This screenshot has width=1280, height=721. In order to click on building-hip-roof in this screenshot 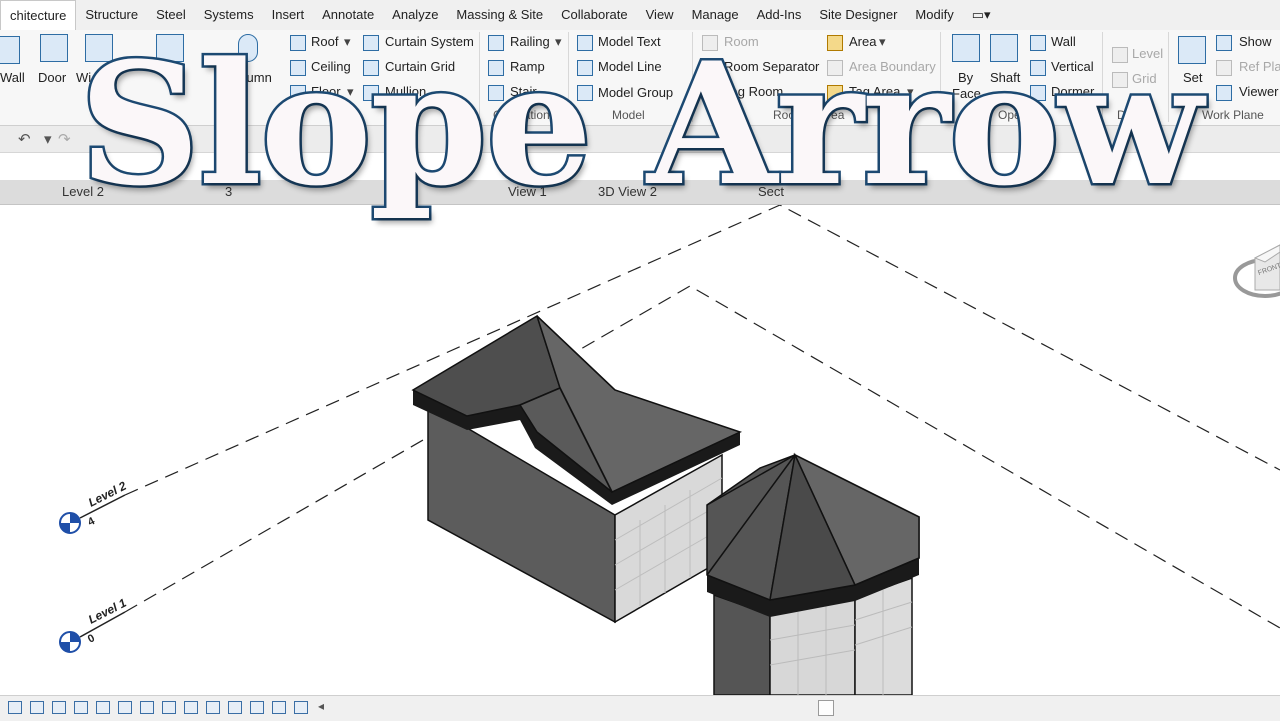, I will do `click(577, 469)`.